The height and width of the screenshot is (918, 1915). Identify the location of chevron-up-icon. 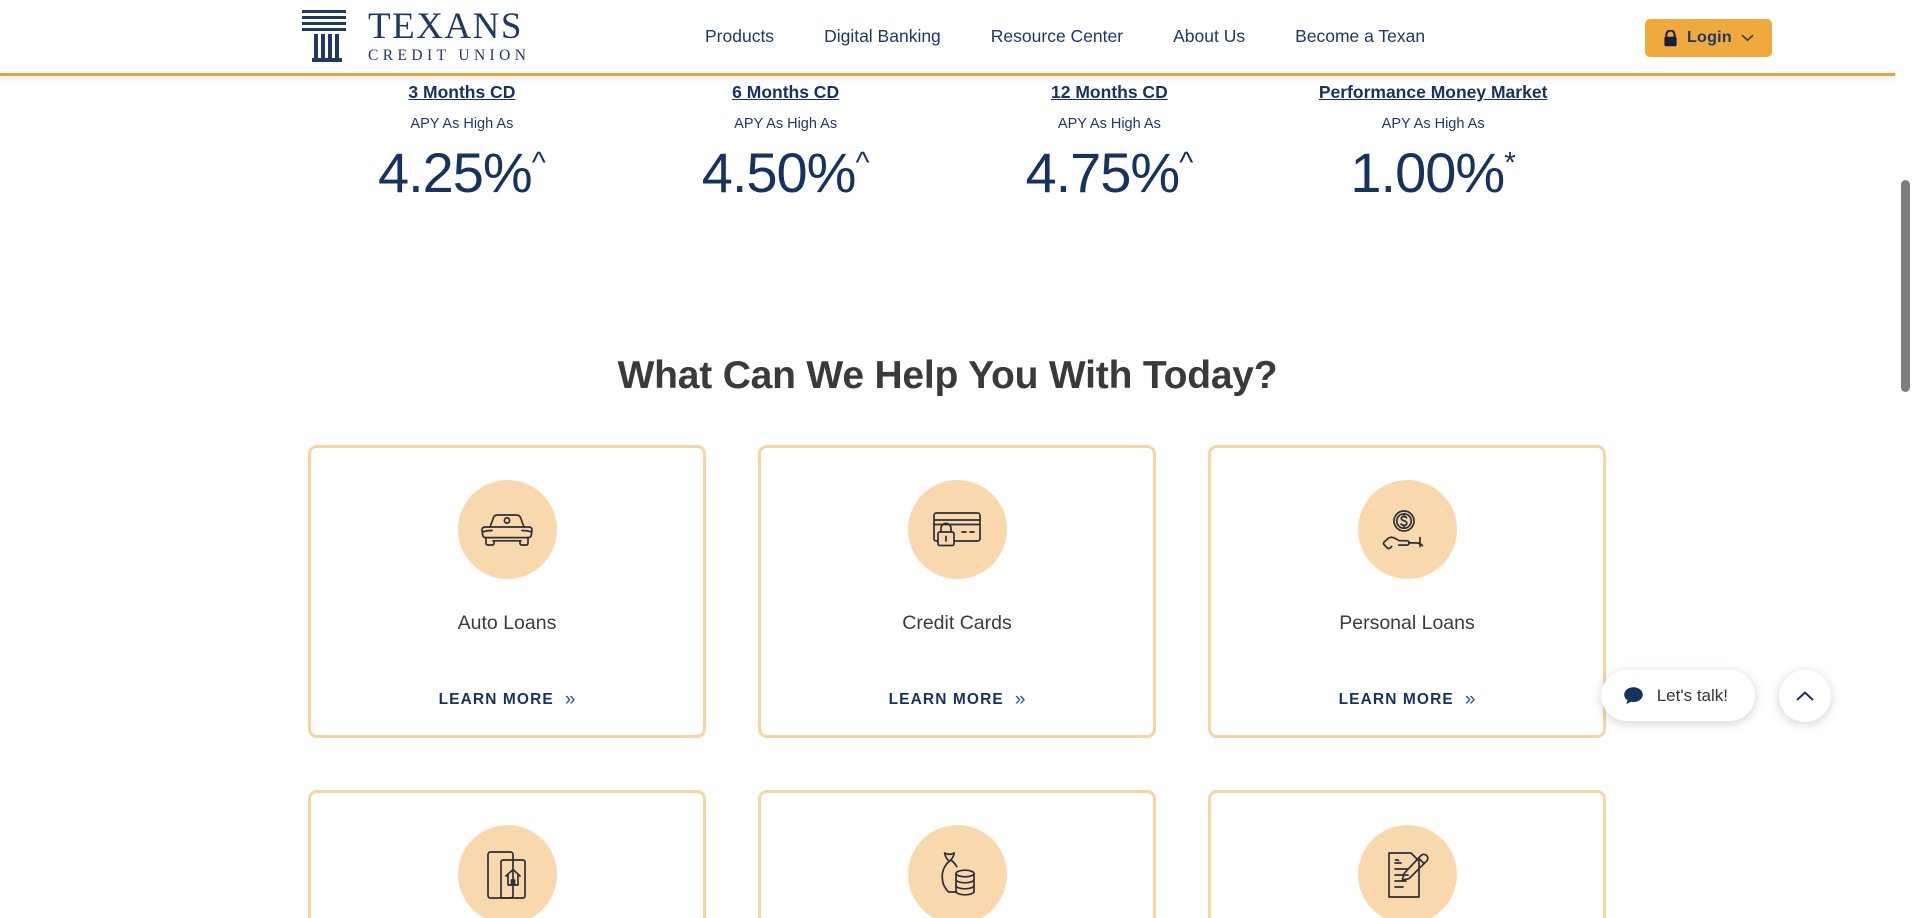
(1805, 696).